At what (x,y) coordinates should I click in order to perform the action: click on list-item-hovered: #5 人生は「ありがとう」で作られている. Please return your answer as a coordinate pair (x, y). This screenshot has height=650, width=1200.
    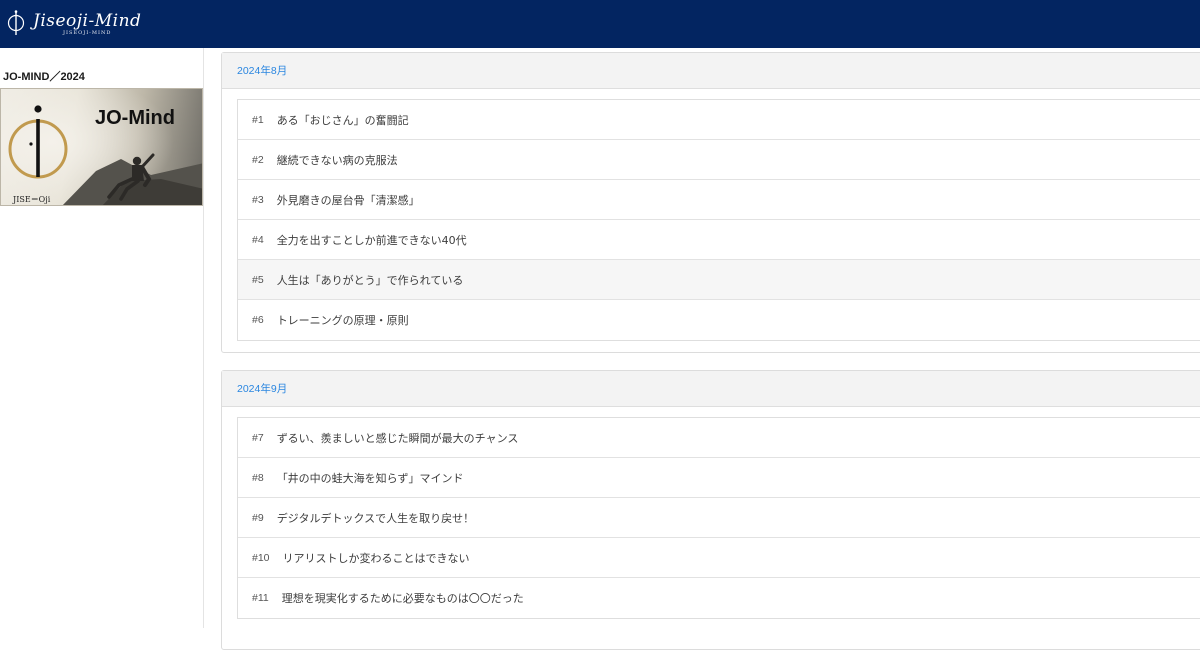
    Looking at the image, I should click on (719, 280).